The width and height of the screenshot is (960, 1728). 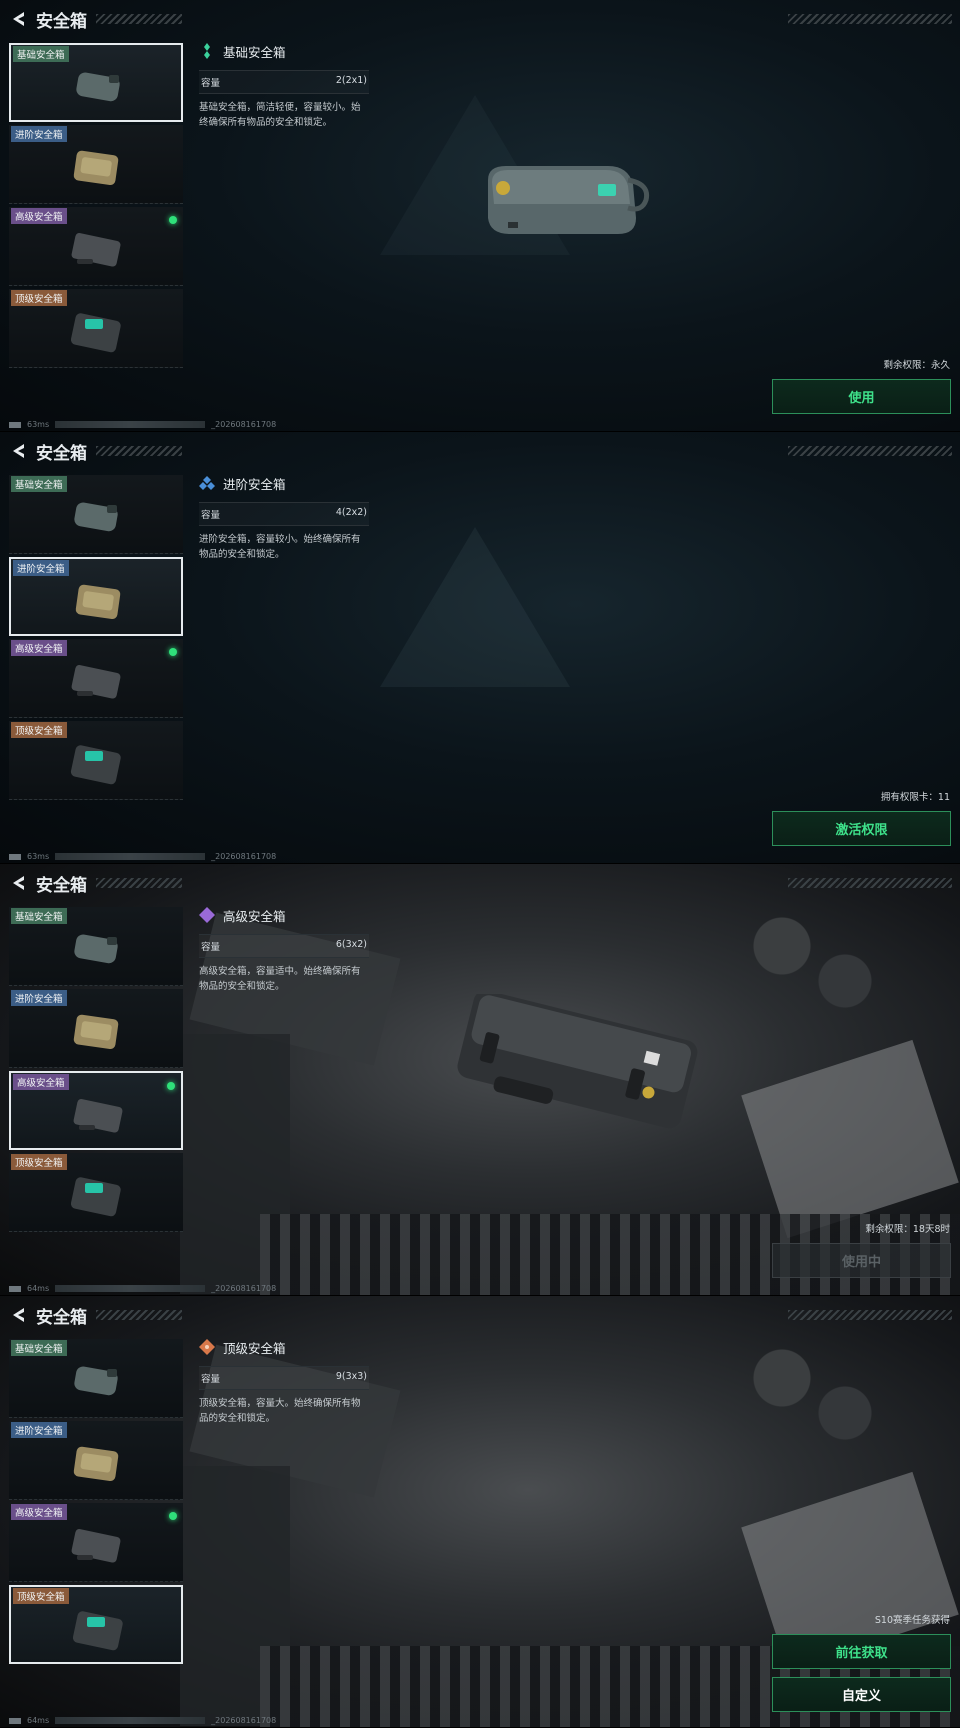 What do you see at coordinates (916, 365) in the screenshot?
I see `status-text: 剩余权限：永久` at bounding box center [916, 365].